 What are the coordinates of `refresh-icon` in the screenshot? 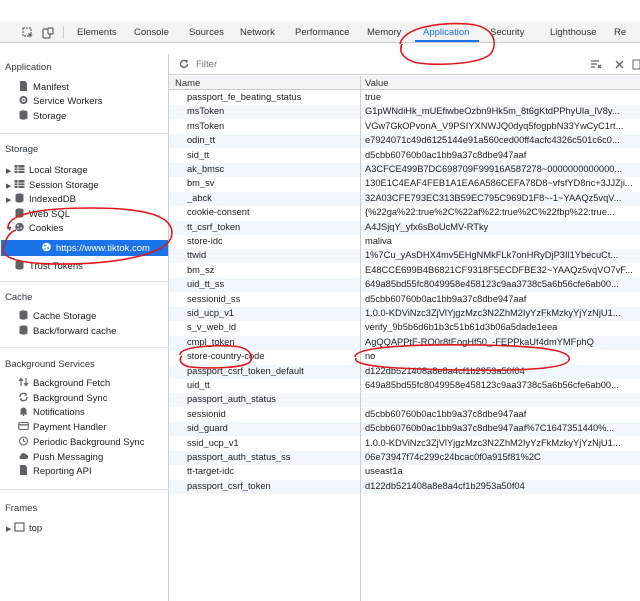 It's located at (184, 64).